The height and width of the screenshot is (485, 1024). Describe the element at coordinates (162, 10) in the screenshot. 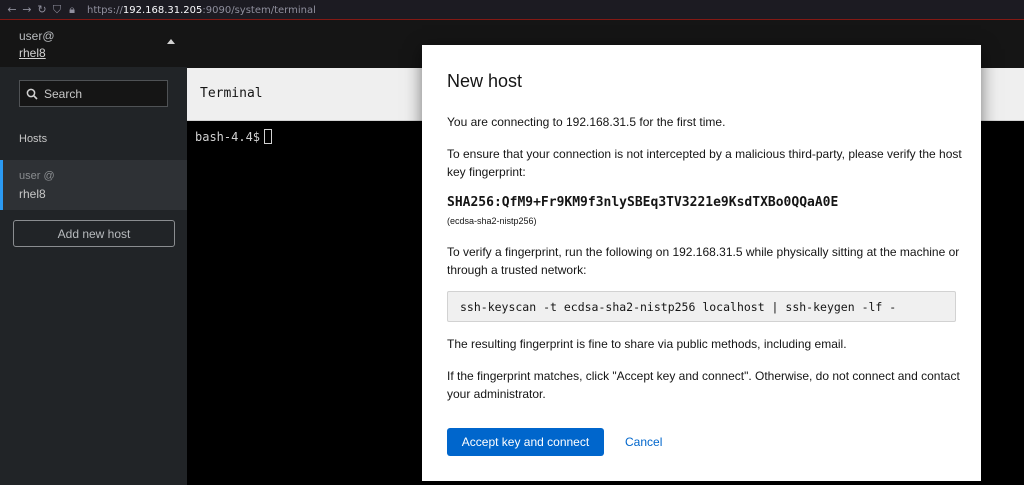

I see `url-host: 192.168.31.205` at that location.